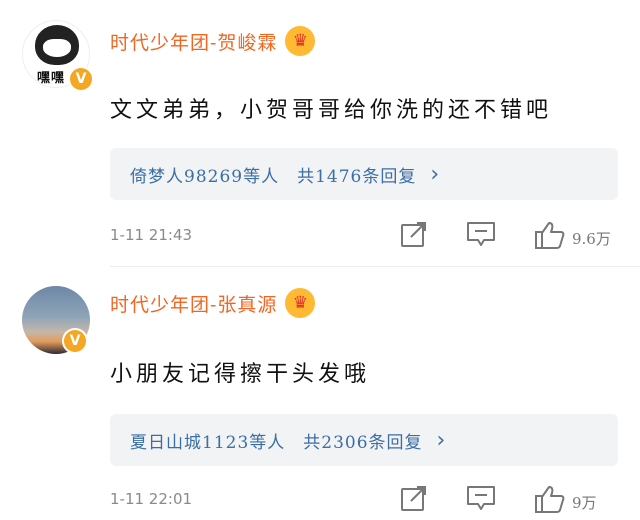 The height and width of the screenshot is (520, 640). I want to click on username: 时代少年团-张真源, so click(193, 303).